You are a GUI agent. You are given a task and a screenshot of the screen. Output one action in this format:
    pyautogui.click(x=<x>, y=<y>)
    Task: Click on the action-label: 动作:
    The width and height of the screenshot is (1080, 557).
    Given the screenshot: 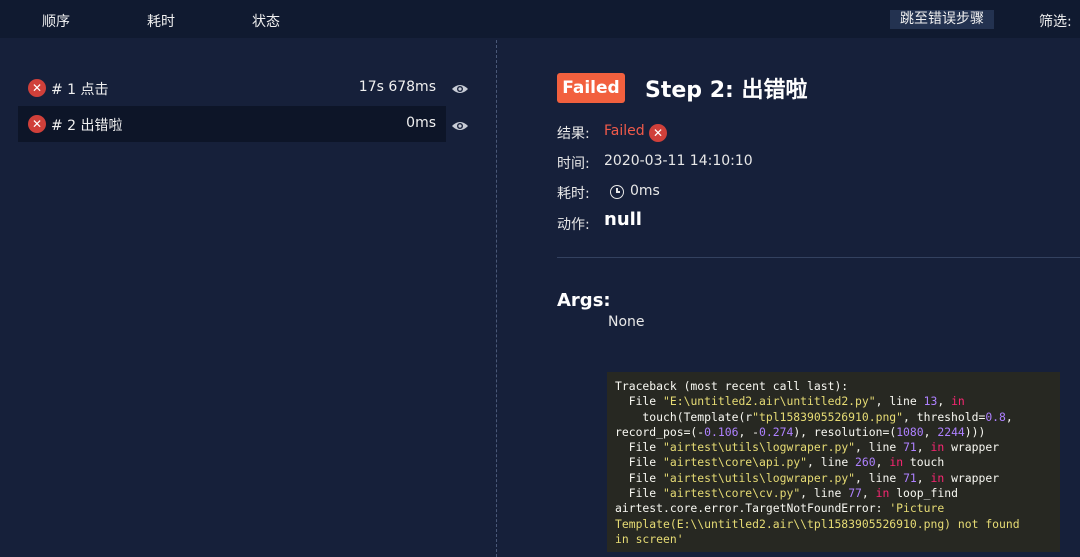 What is the action you would take?
    pyautogui.click(x=573, y=225)
    